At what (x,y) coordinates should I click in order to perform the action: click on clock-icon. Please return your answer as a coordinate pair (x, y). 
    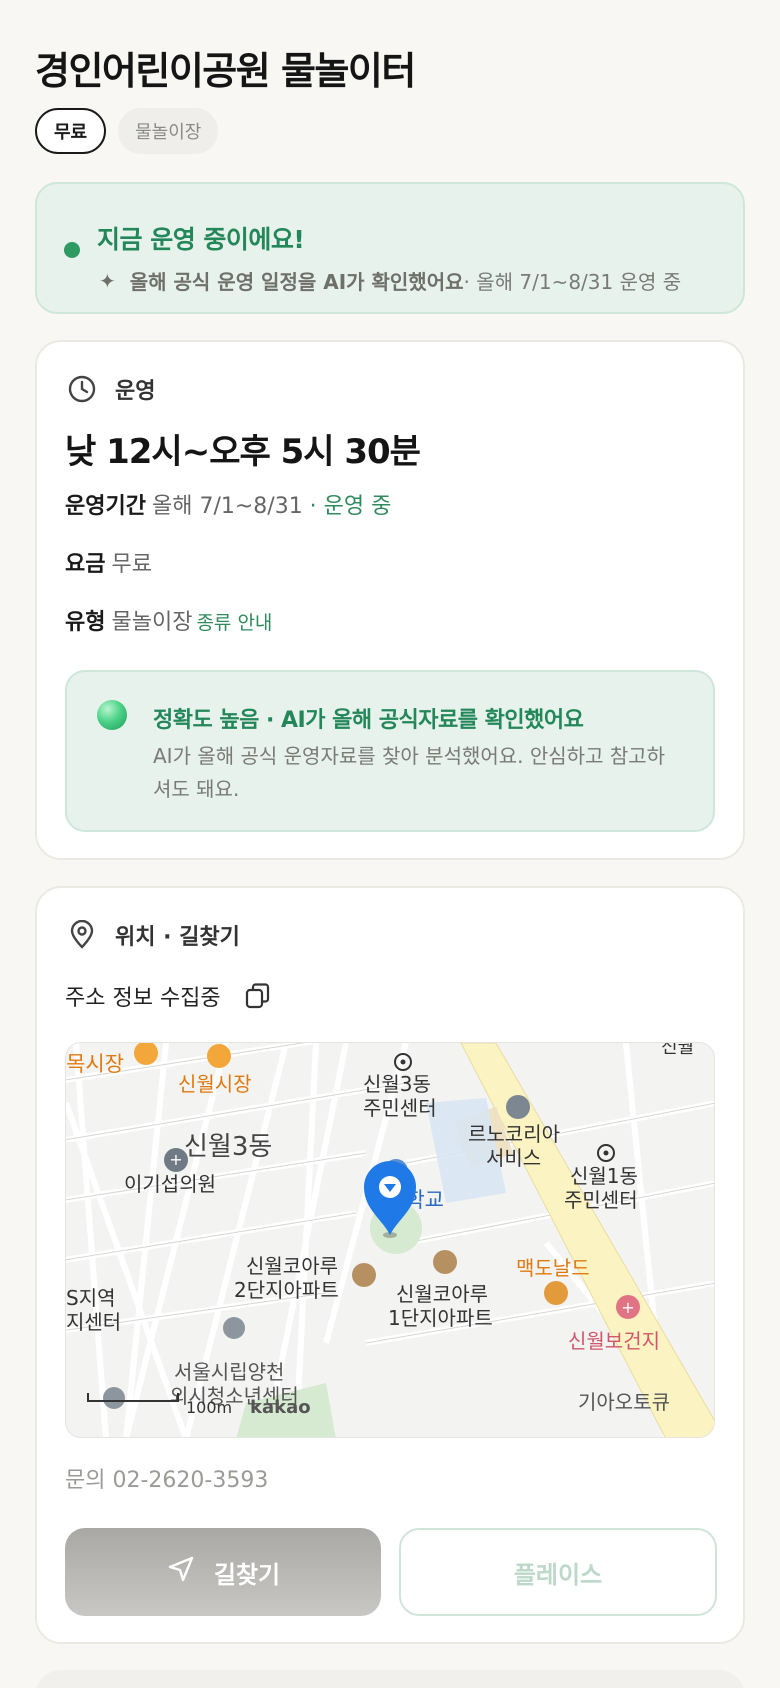
    Looking at the image, I should click on (82, 389).